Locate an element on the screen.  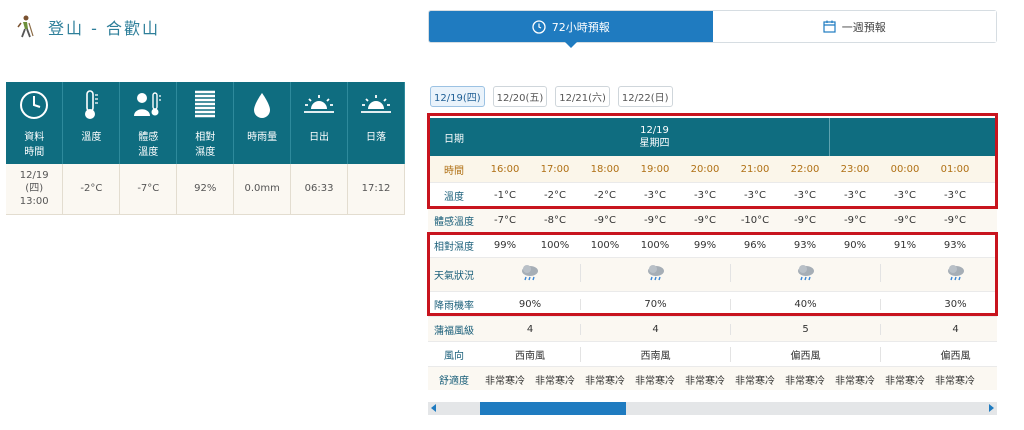
sunrise-icon is located at coordinates (319, 104).